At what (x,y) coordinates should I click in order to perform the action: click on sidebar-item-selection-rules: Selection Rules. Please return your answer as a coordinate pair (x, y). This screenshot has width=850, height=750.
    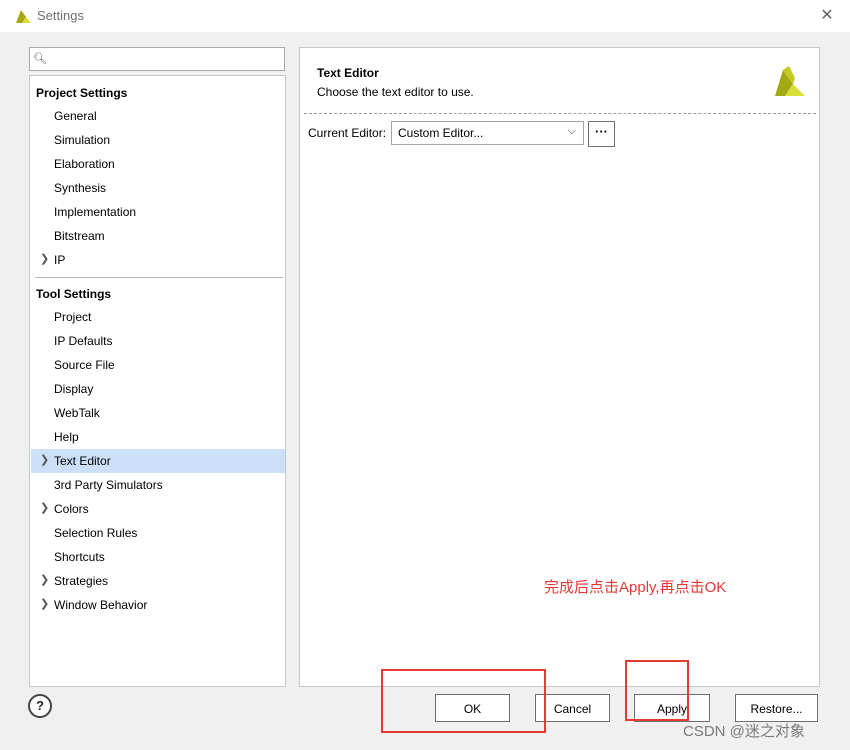
    Looking at the image, I should click on (158, 533).